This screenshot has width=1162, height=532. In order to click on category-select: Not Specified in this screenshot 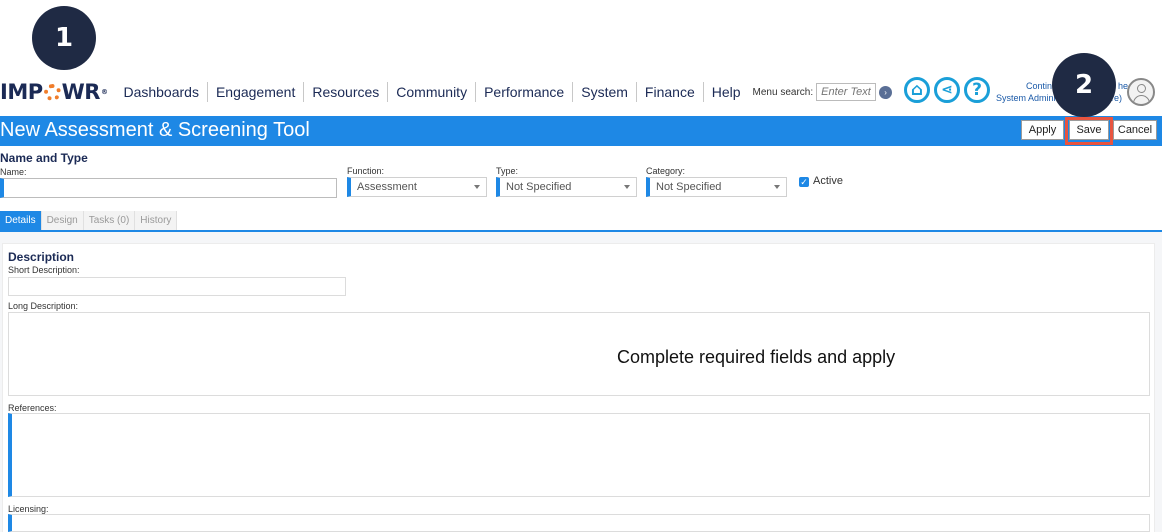, I will do `click(716, 187)`.